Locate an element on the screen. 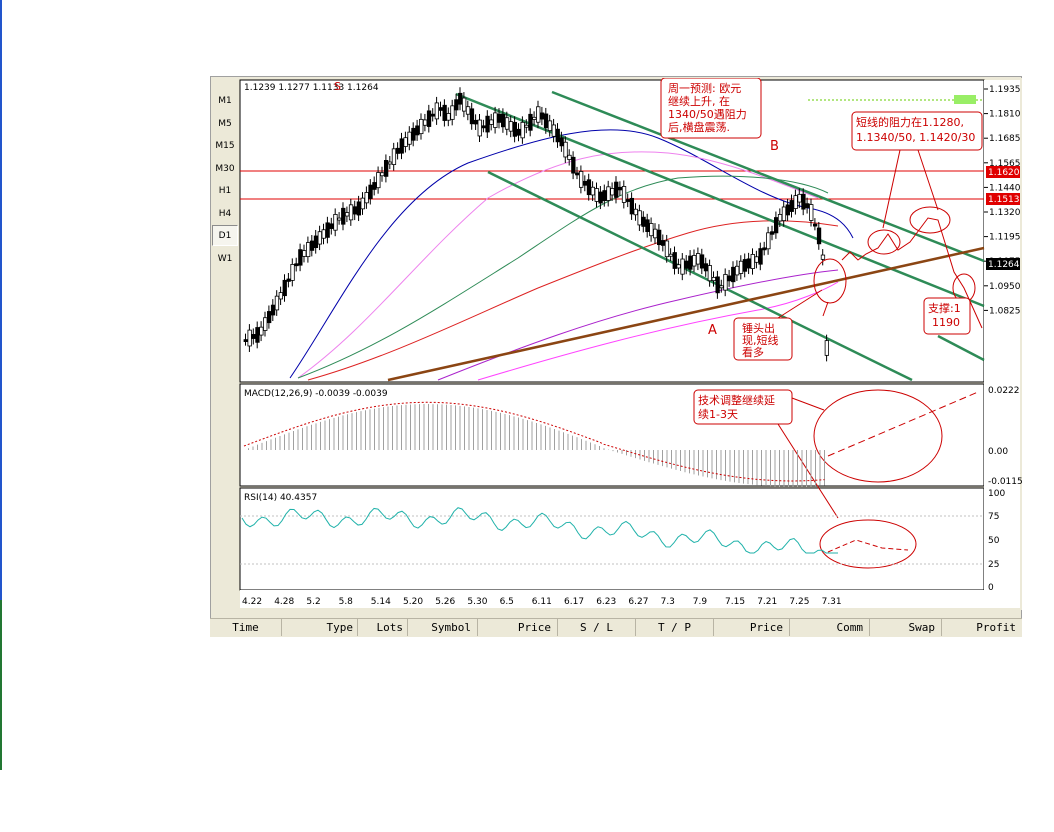 This screenshot has width=1054, height=832. hammer-line-3: 看多 is located at coordinates (753, 352).